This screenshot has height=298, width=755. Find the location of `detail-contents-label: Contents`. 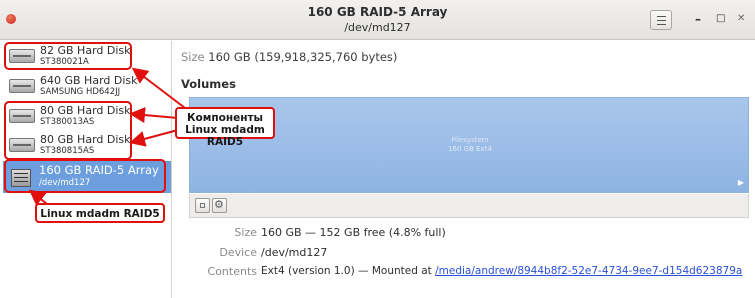

detail-contents-label: Contents is located at coordinates (232, 271).